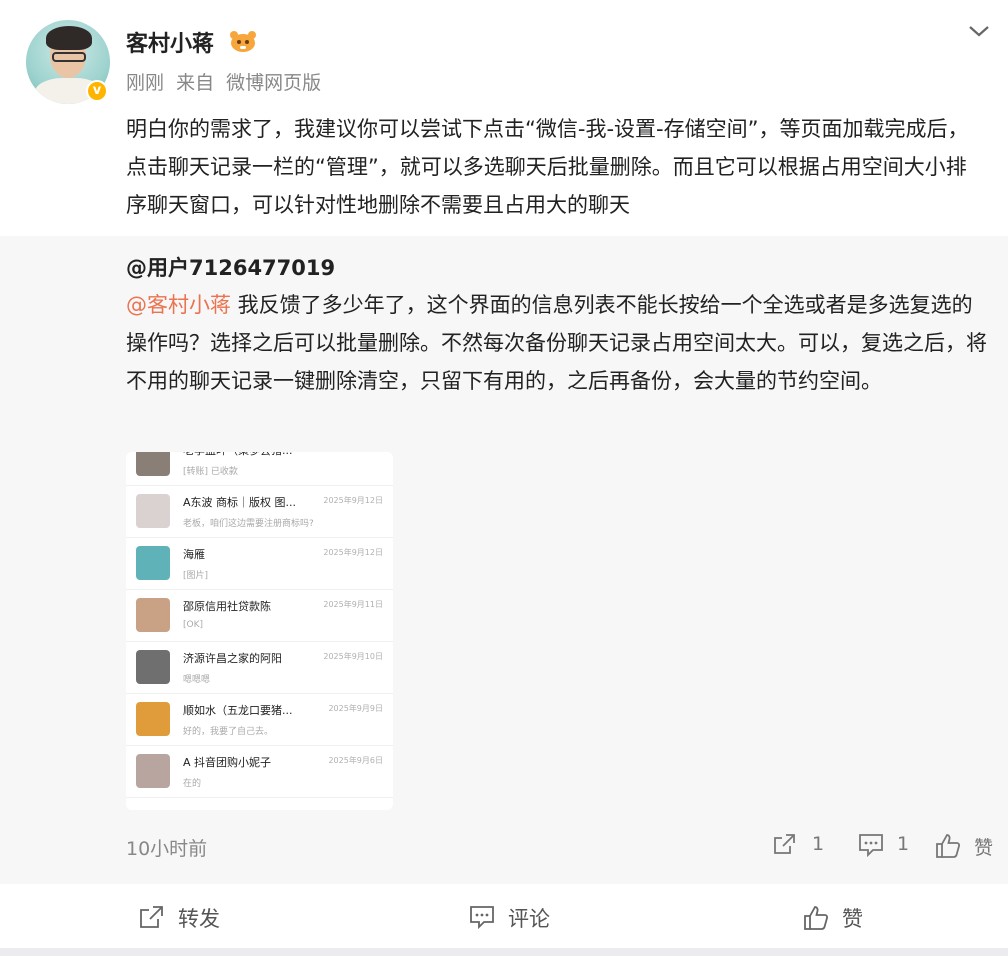 This screenshot has width=1008, height=956. What do you see at coordinates (193, 625) in the screenshot?
I see `chat-last-message: [OK]` at bounding box center [193, 625].